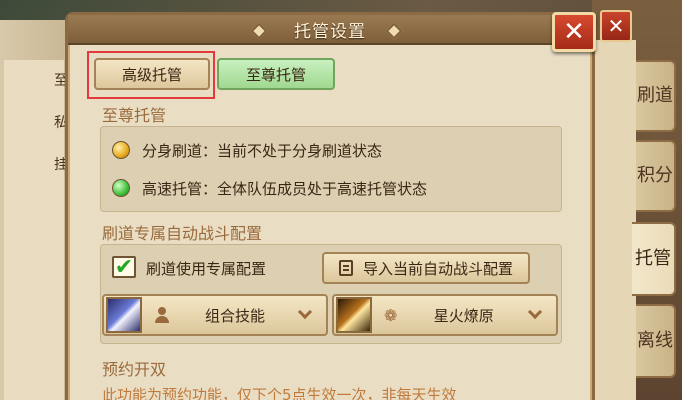 This screenshot has width=682, height=400. I want to click on status-row-clone: 分身刷道：当前不处于分身刷道状态, so click(247, 150).